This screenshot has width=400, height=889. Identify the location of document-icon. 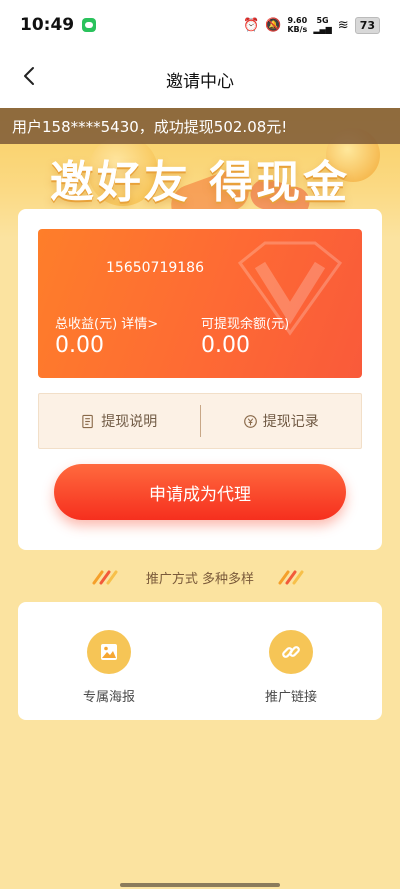
(88, 421).